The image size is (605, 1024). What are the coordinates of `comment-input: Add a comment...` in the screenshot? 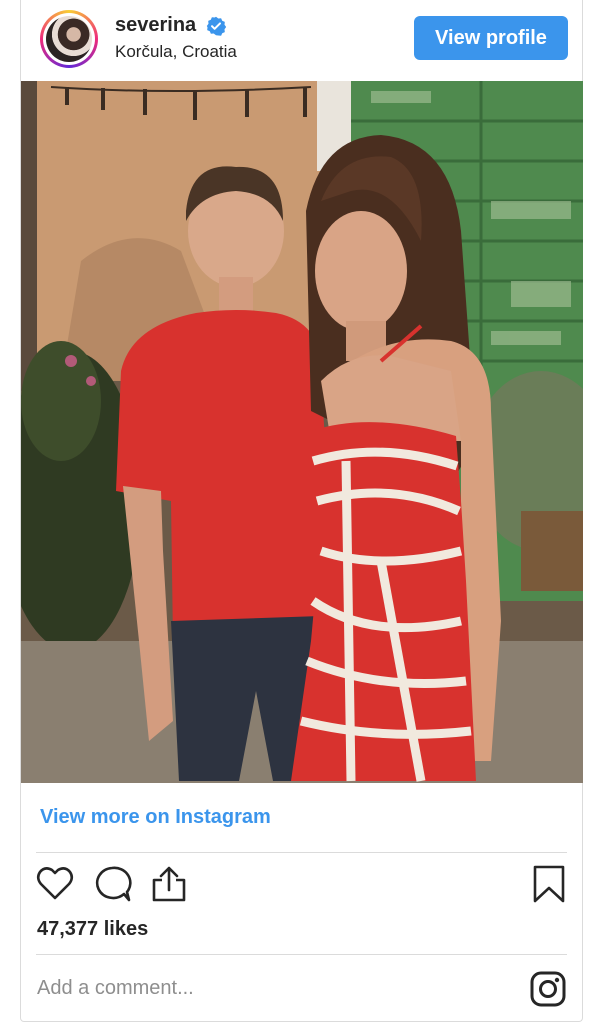 It's located at (115, 988).